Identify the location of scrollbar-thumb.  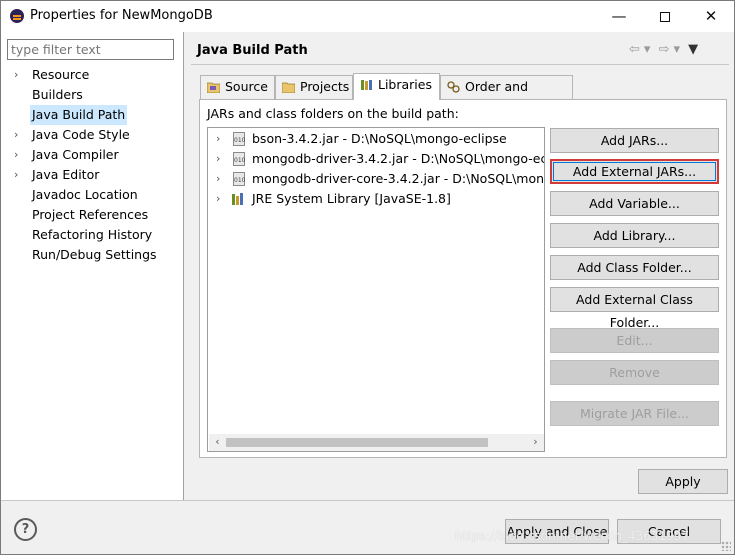
(357, 442).